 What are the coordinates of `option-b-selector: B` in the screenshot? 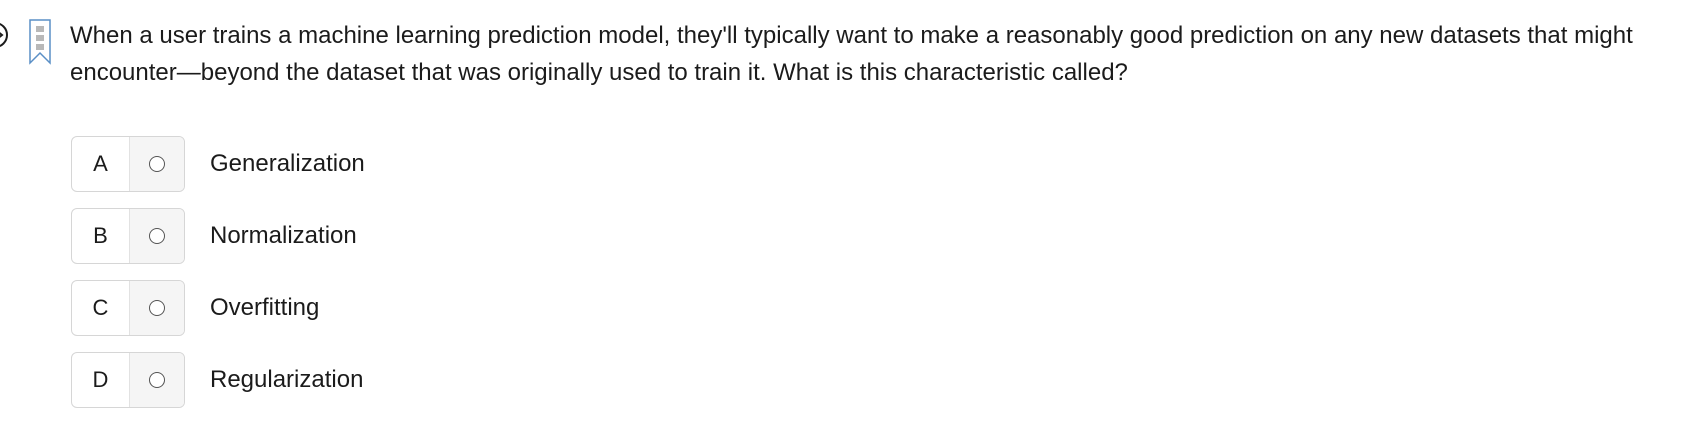 It's located at (128, 236).